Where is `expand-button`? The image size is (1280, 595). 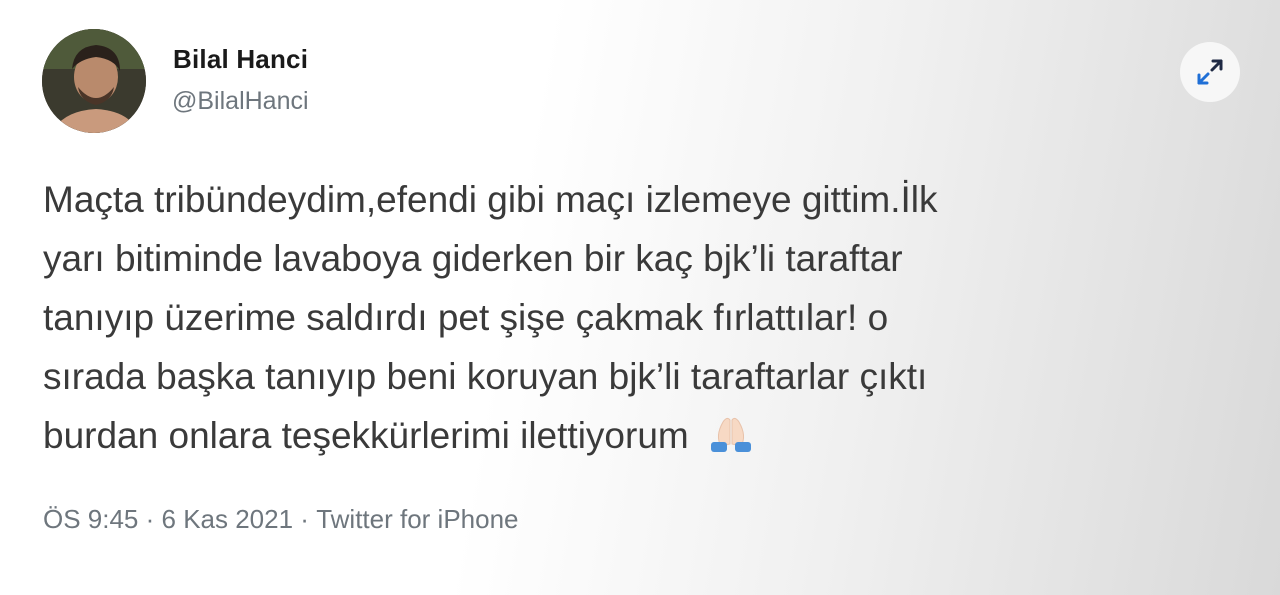 expand-button is located at coordinates (1210, 72).